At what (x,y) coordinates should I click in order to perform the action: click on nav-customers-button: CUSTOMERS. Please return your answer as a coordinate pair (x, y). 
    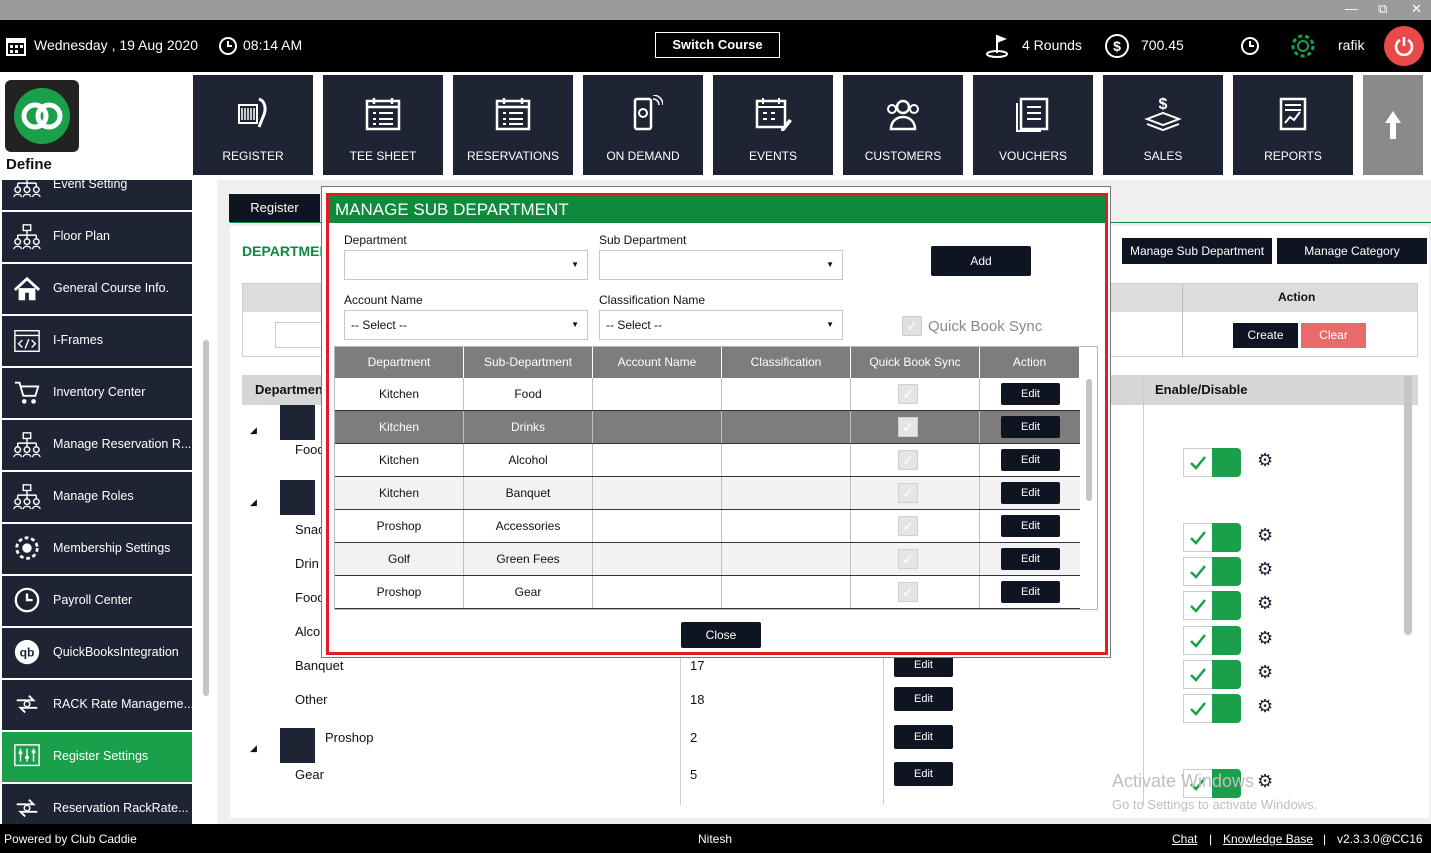
    Looking at the image, I should click on (903, 125).